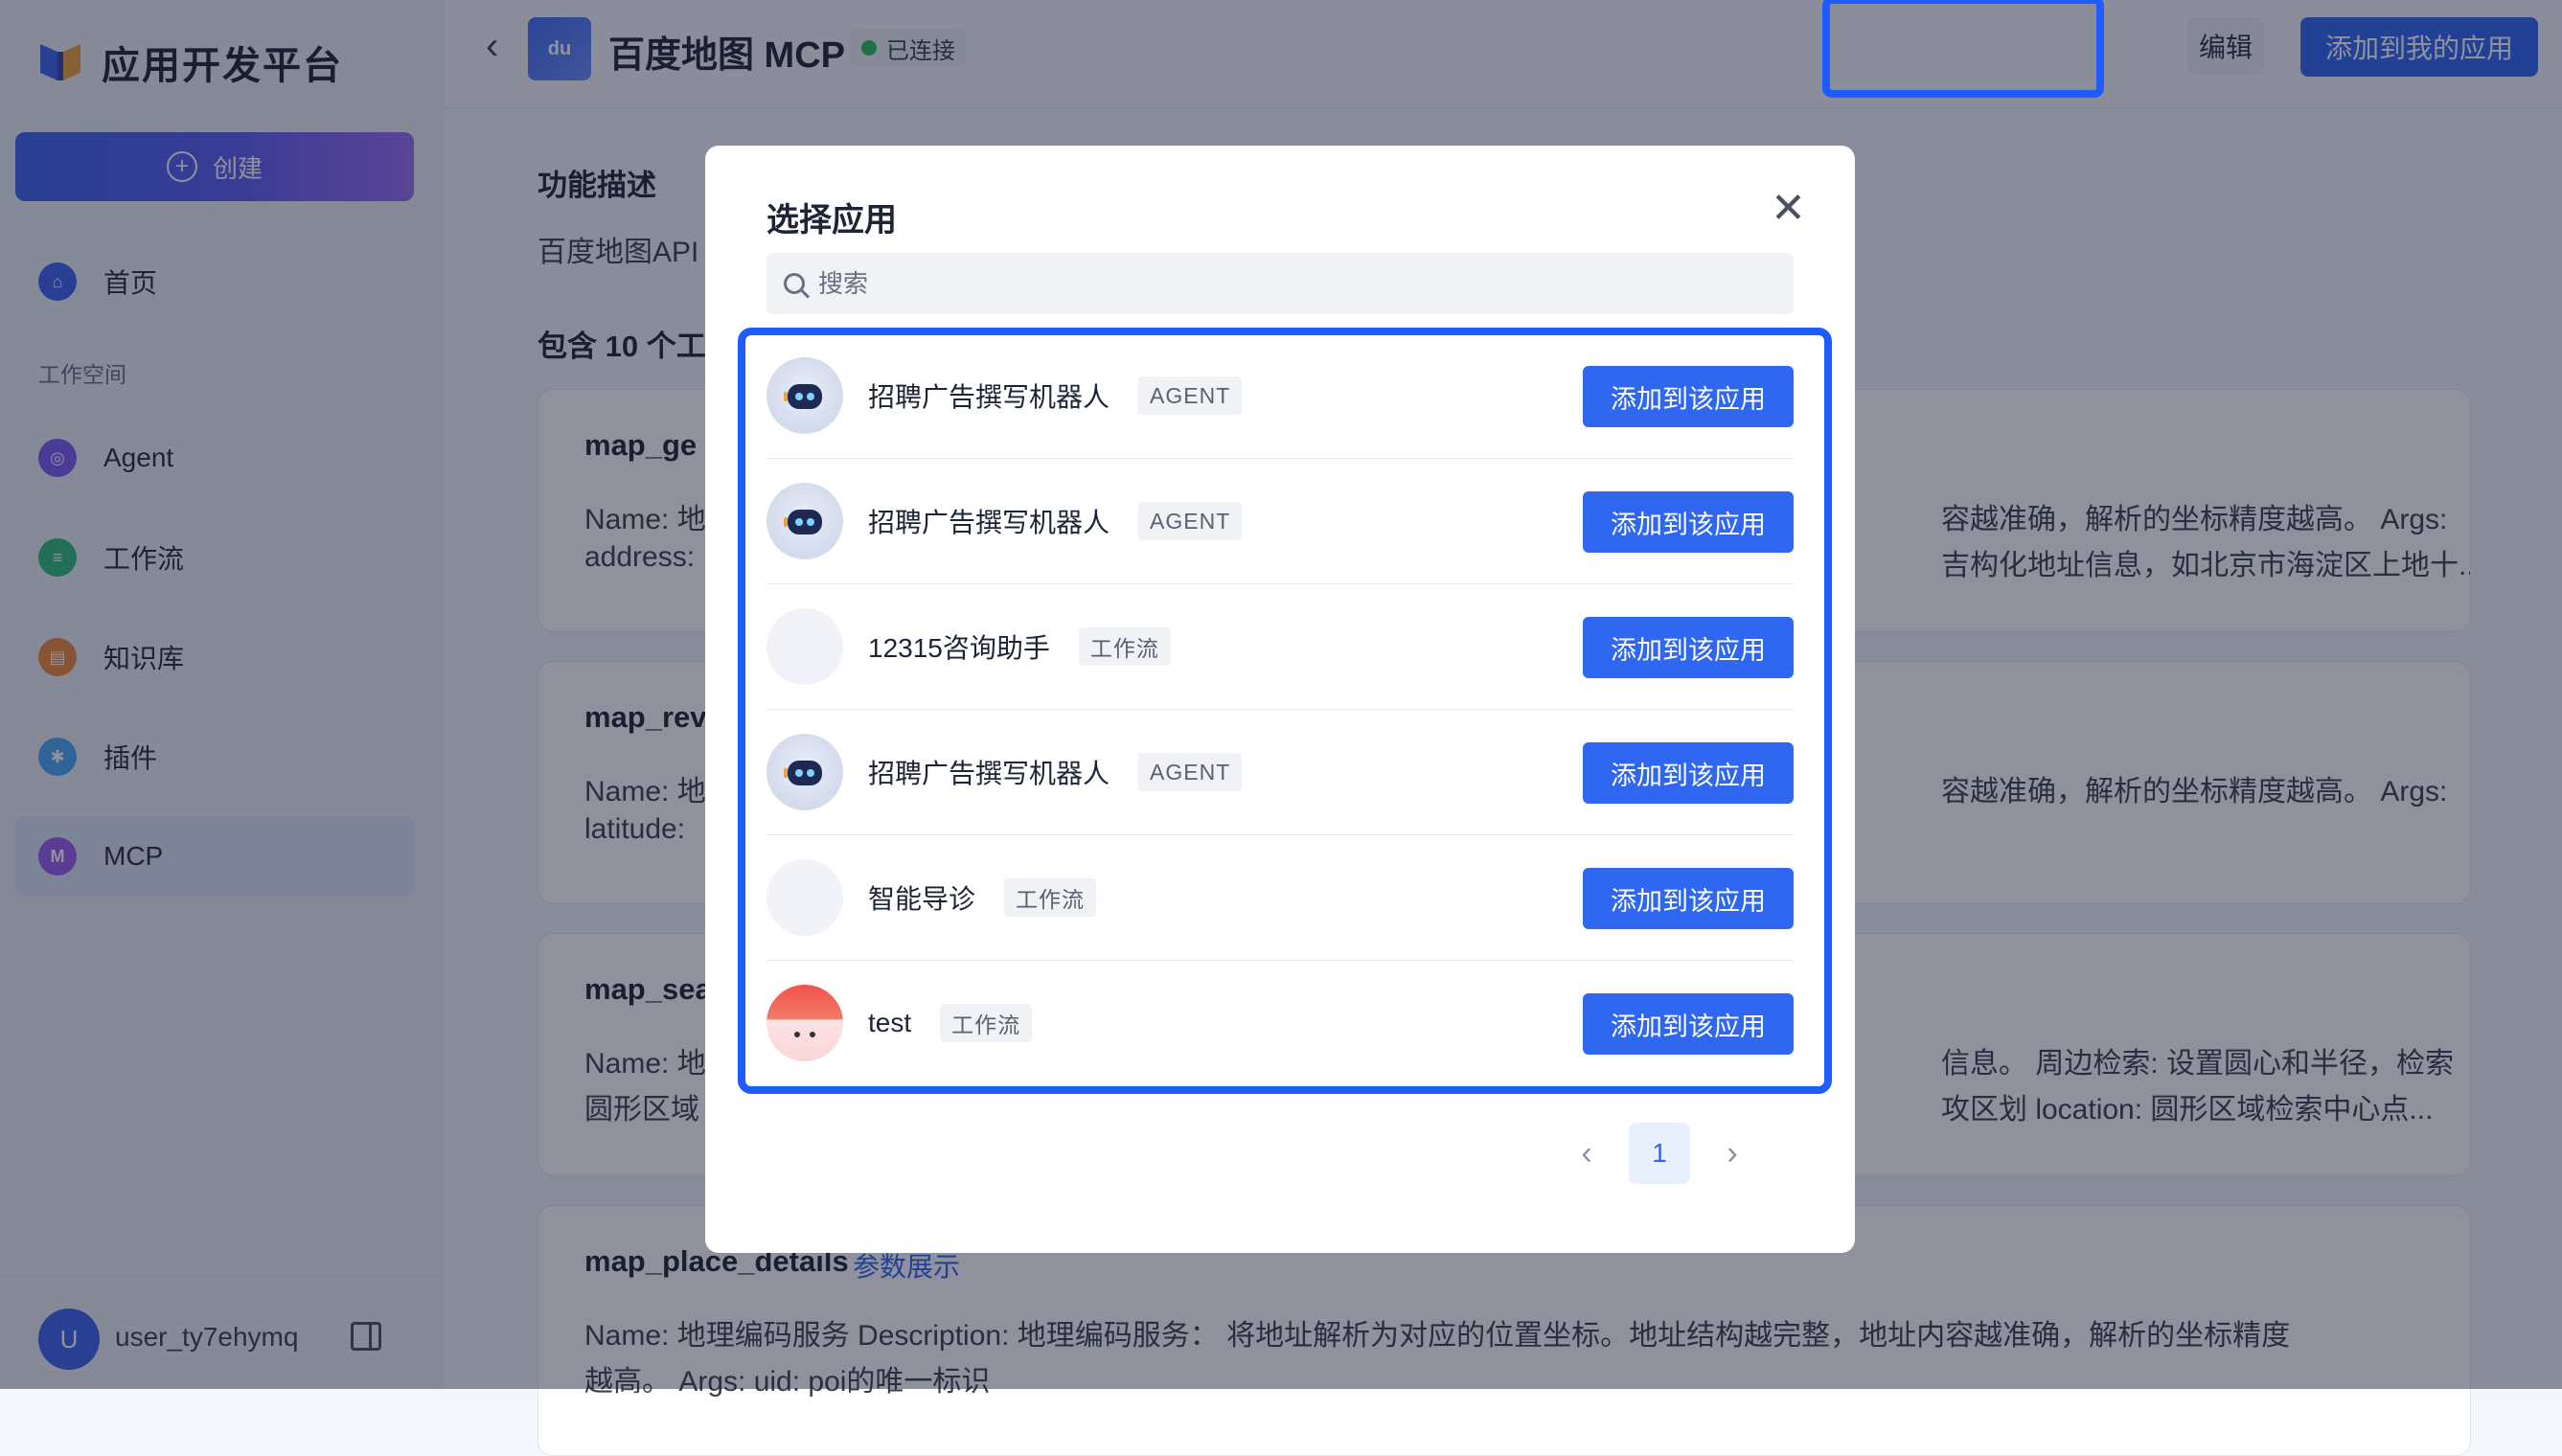  I want to click on current-page: 1, so click(1659, 1153).